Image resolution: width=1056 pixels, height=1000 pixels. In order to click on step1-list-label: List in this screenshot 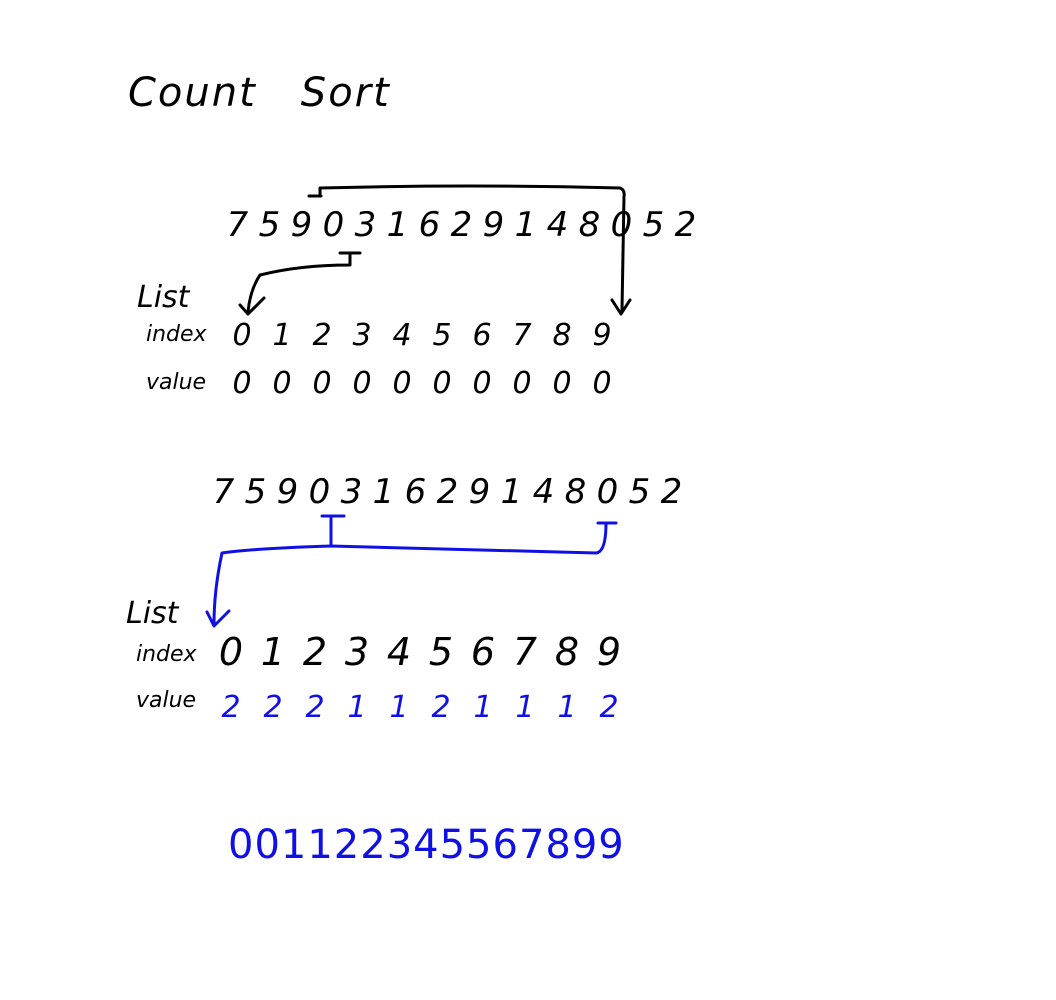, I will do `click(163, 297)`.